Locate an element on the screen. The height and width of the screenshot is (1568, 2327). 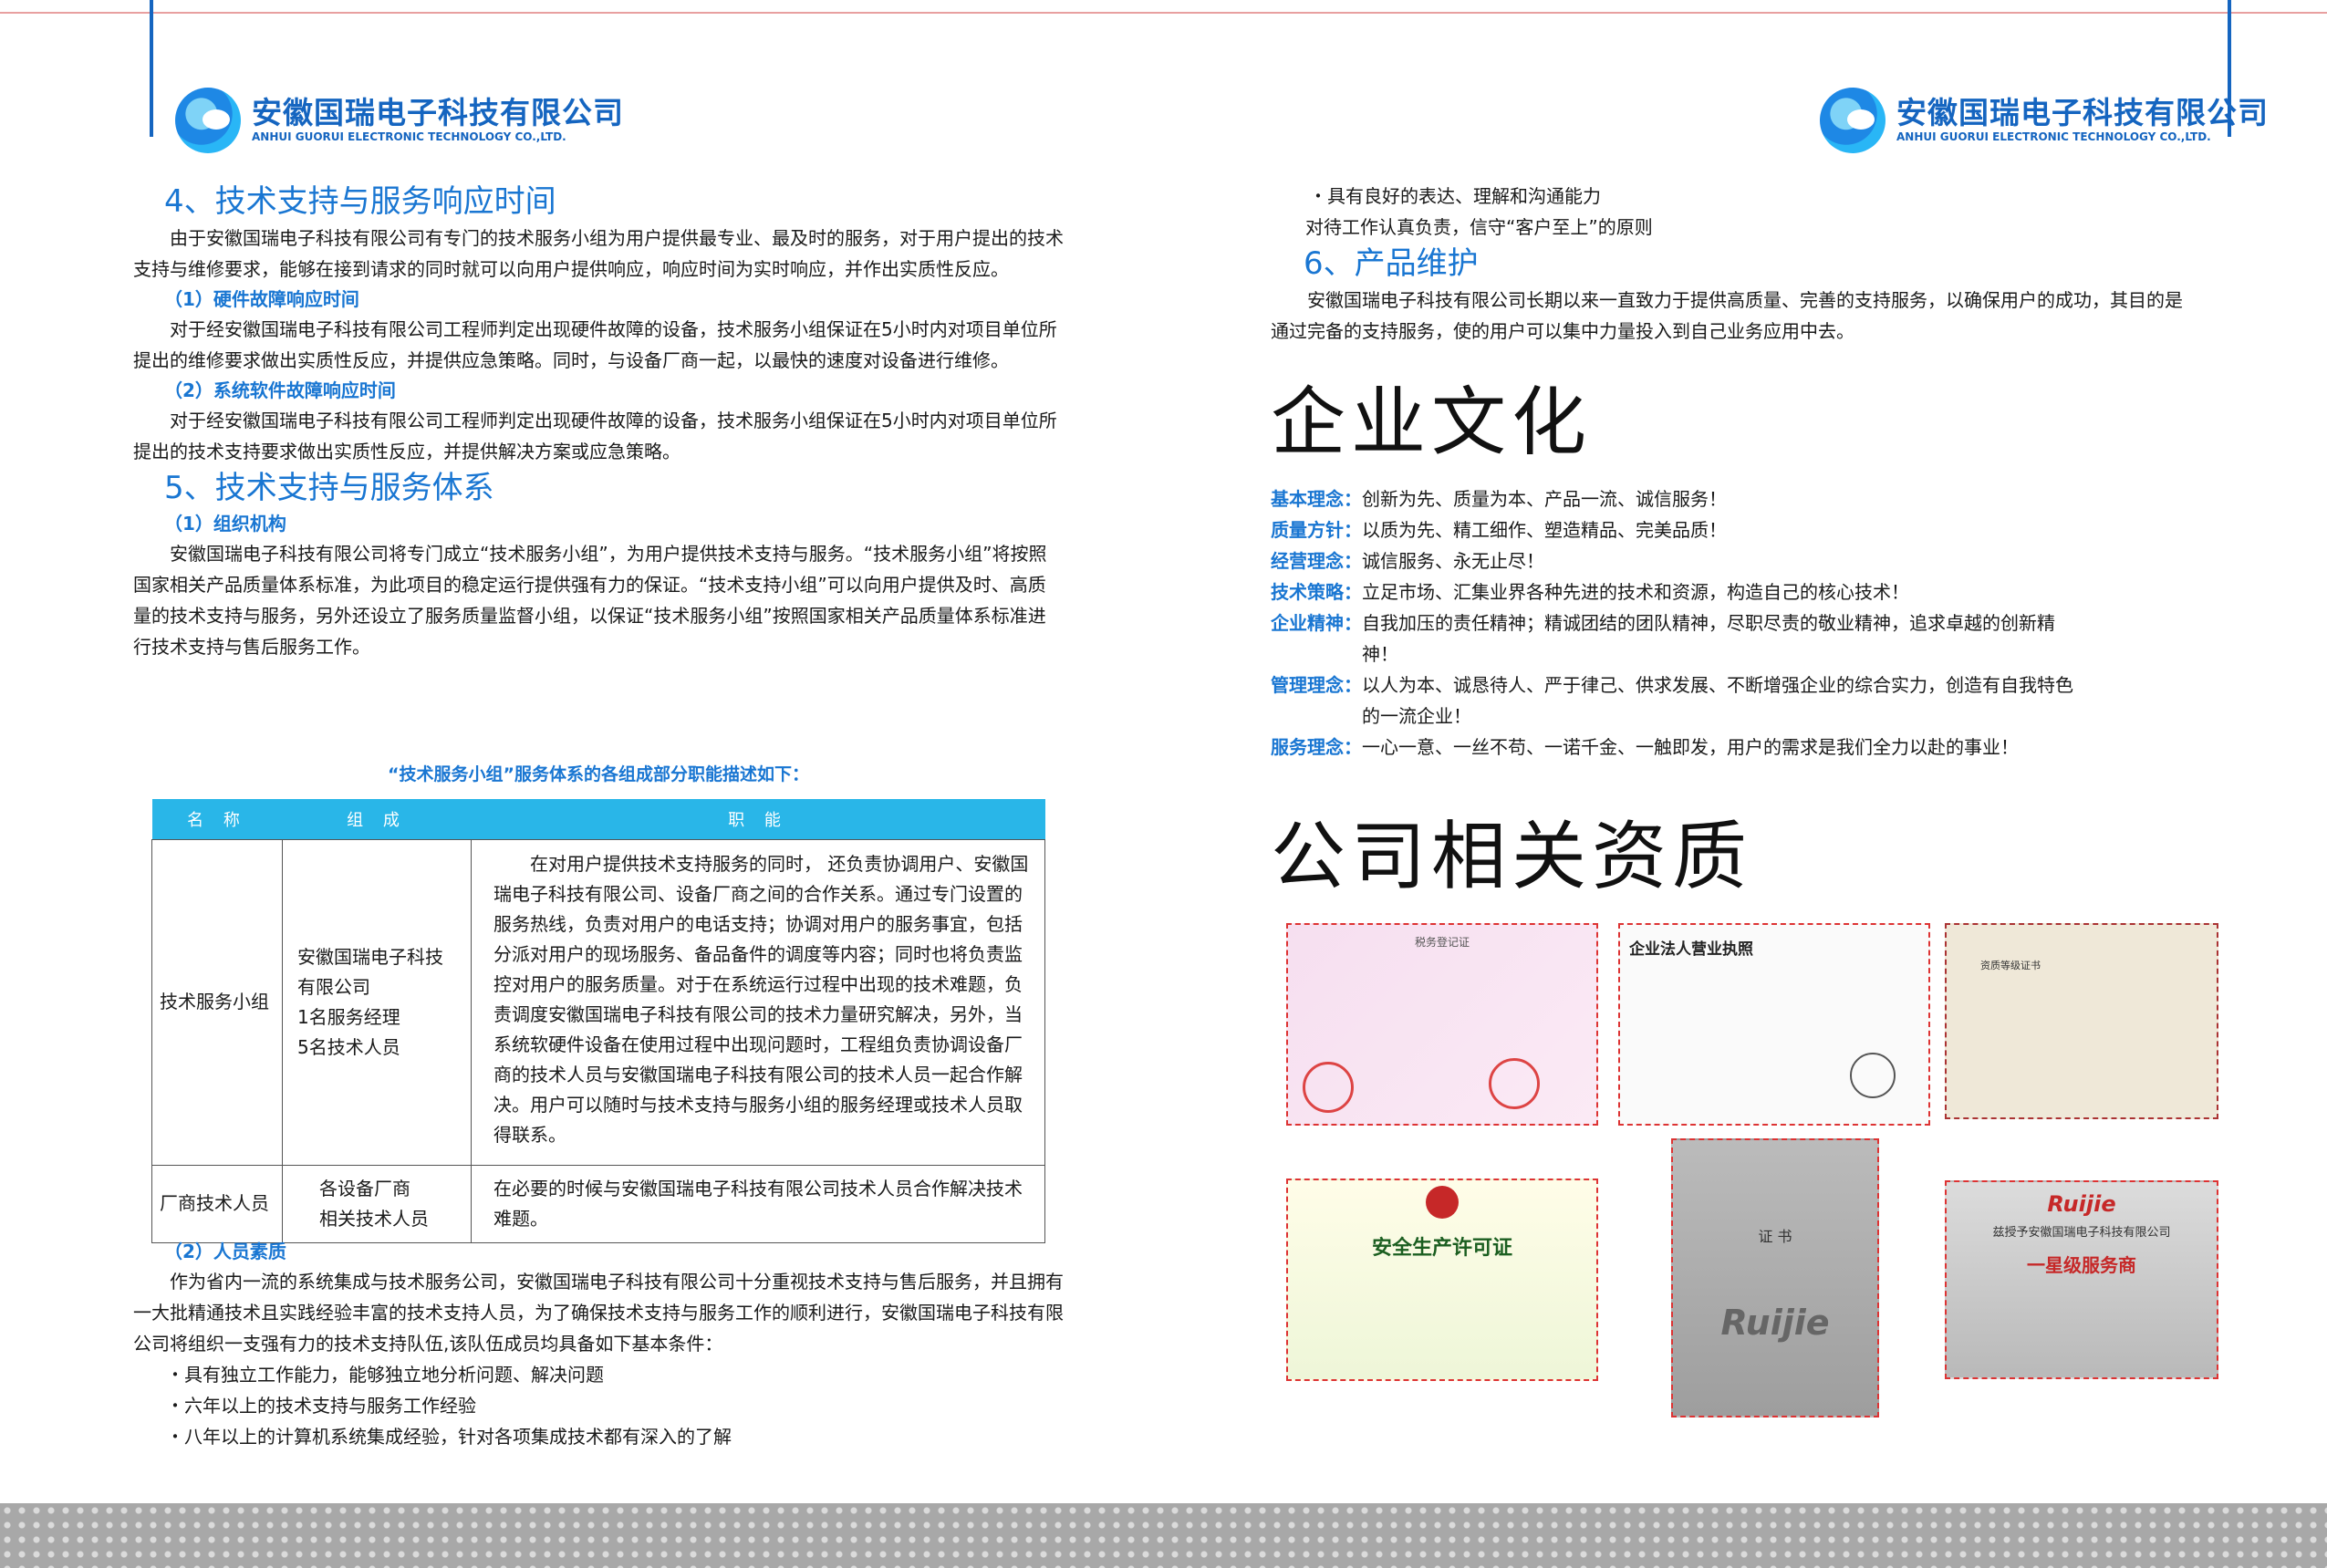
member-line: 有限公司 is located at coordinates (333, 987).